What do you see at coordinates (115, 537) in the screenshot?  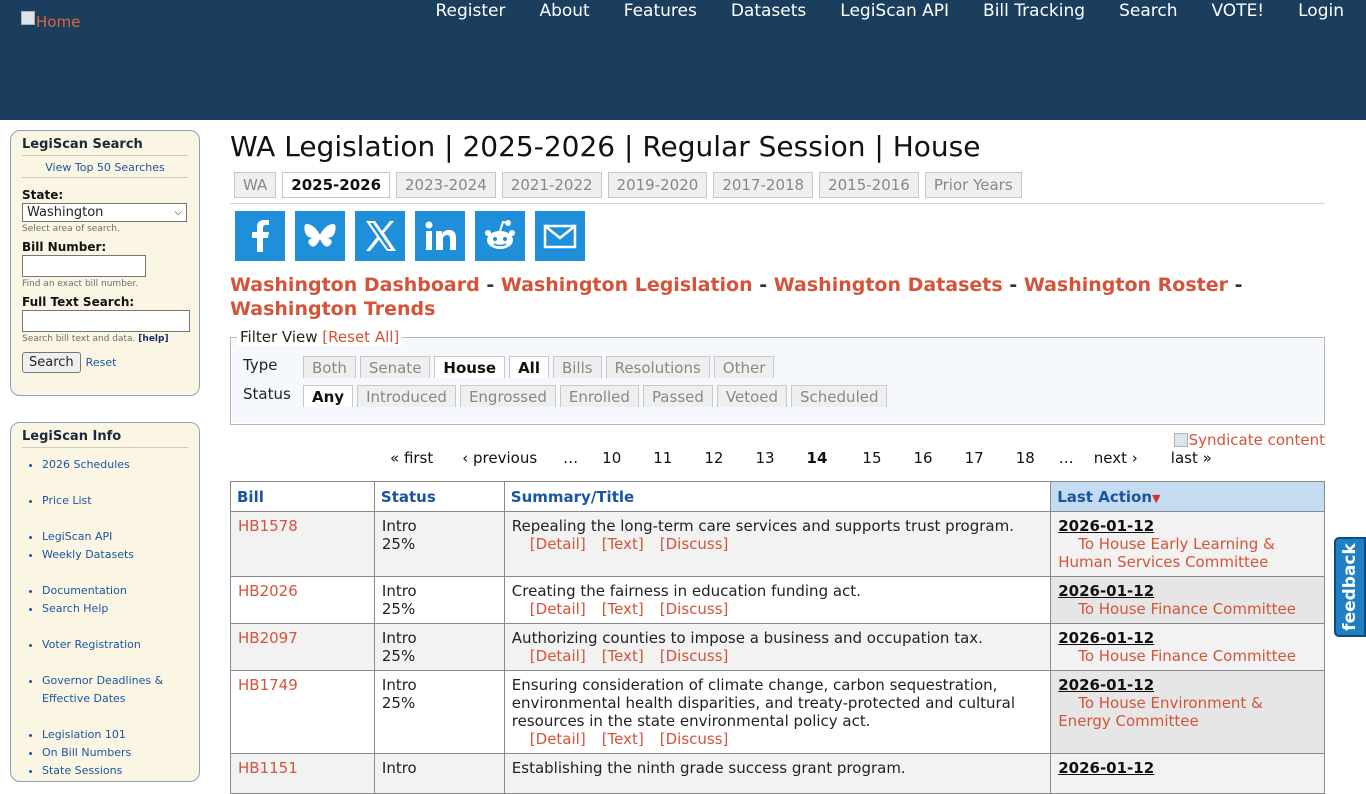 I see `info-link: LegiScan API` at bounding box center [115, 537].